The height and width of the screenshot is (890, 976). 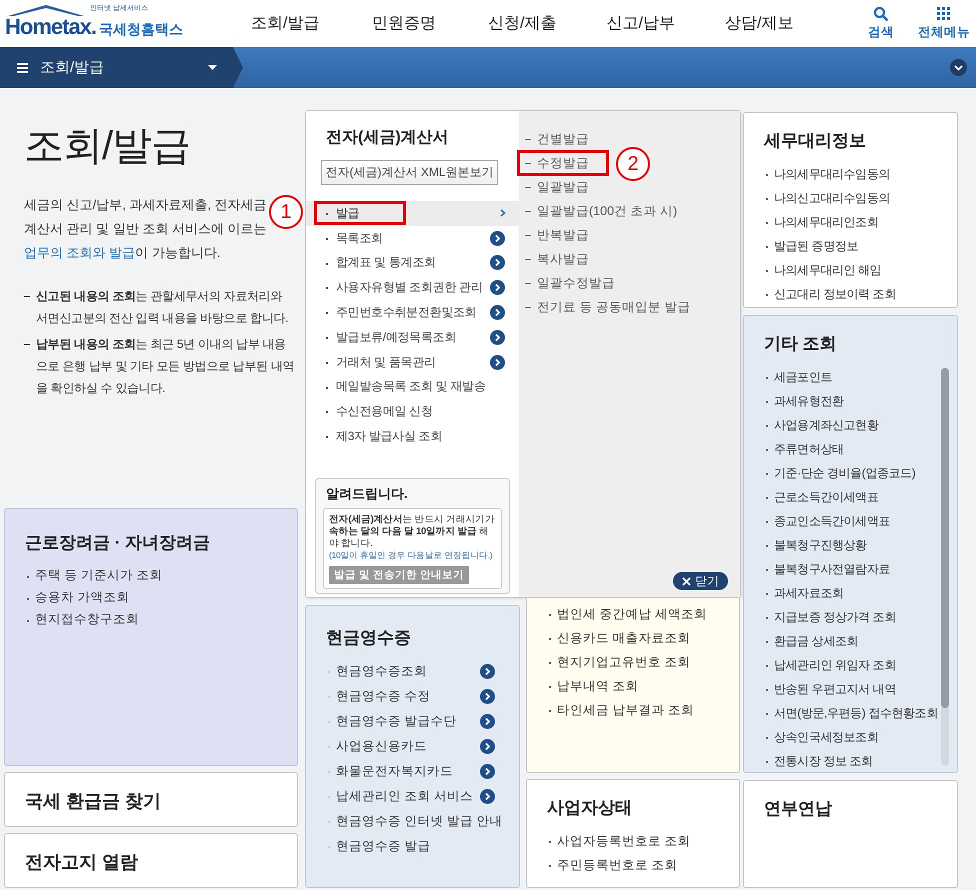 What do you see at coordinates (160, 307) in the screenshot?
I see `note-text: 신고된 내용의 조회는 관할세무서의 자료처리와 서면신고분의 전산 입력 내용을 바탕으로 합니다.` at bounding box center [160, 307].